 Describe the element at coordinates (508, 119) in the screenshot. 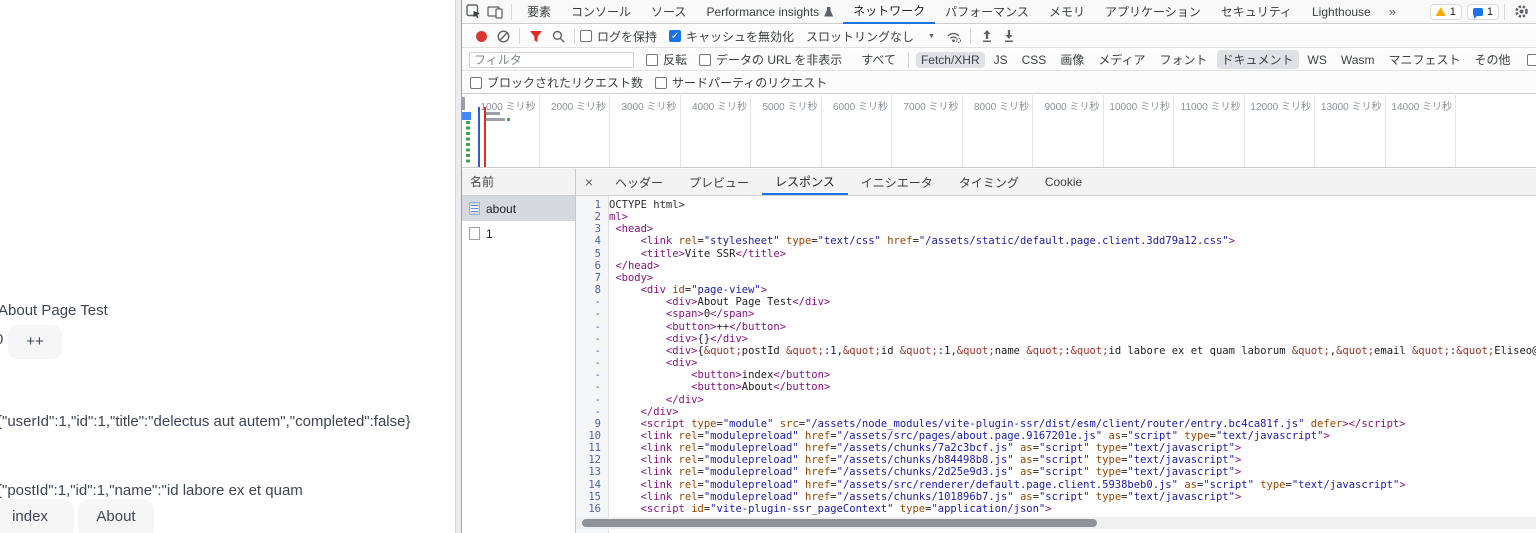

I see `overview-dot-green` at that location.